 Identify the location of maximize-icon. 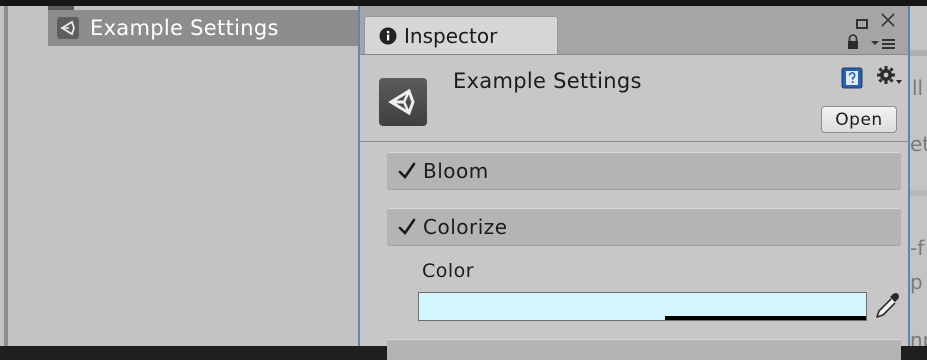
(862, 21).